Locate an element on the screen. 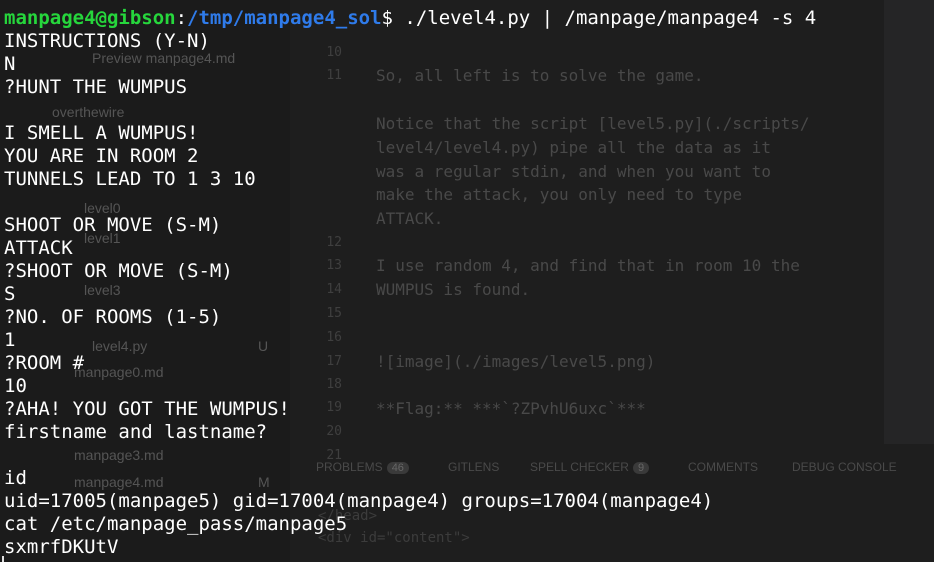 The height and width of the screenshot is (562, 934). terminal-line: INSTRUCTIONS (Y-N) is located at coordinates (107, 41).